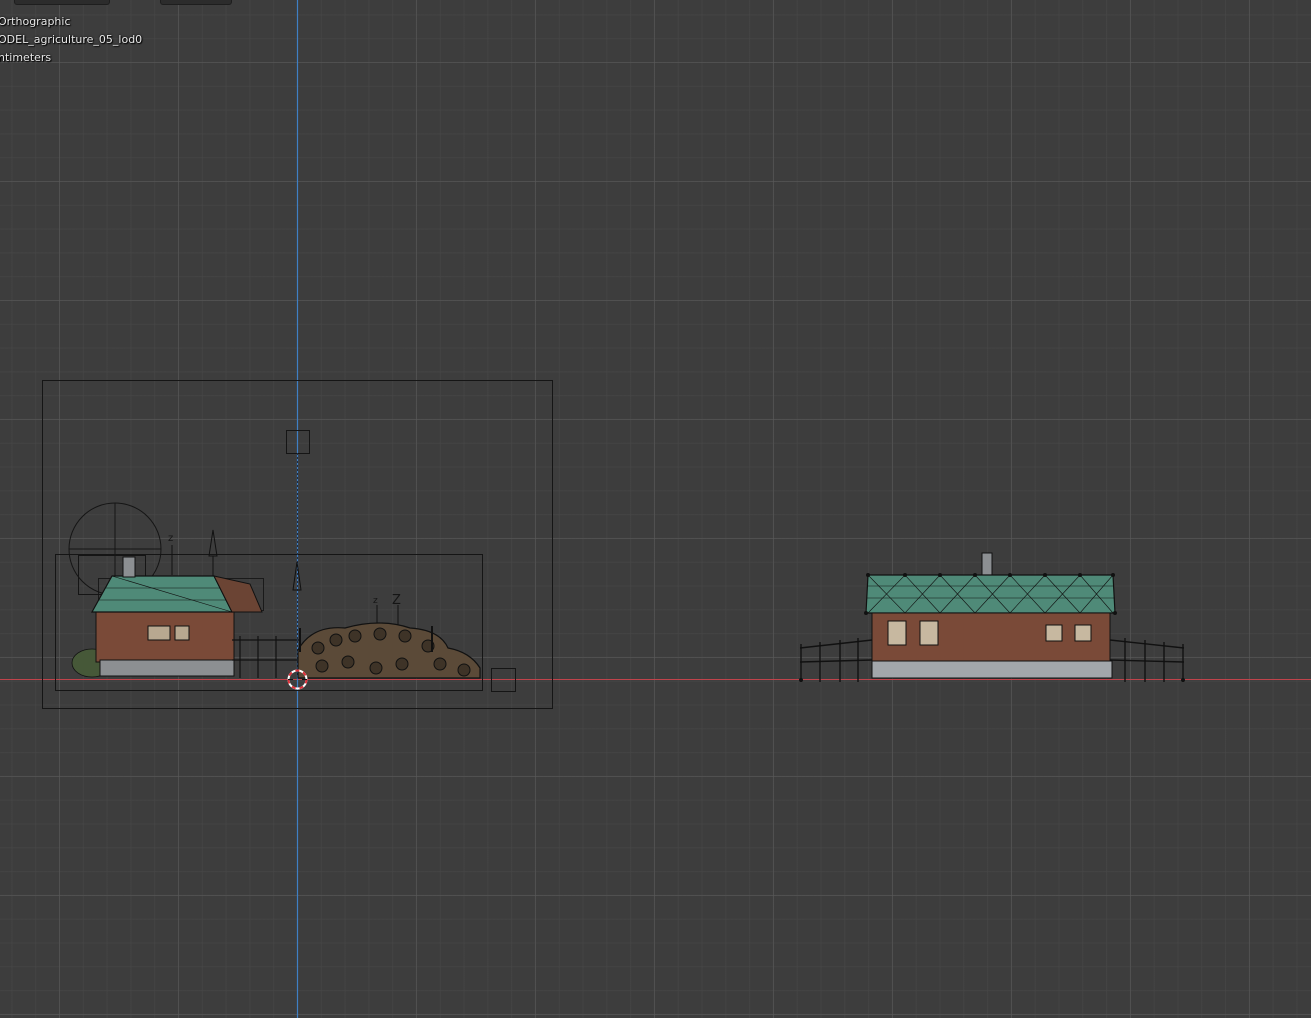 This screenshot has height=1018, width=1311. I want to click on empty-label-mid-small: z, so click(375, 601).